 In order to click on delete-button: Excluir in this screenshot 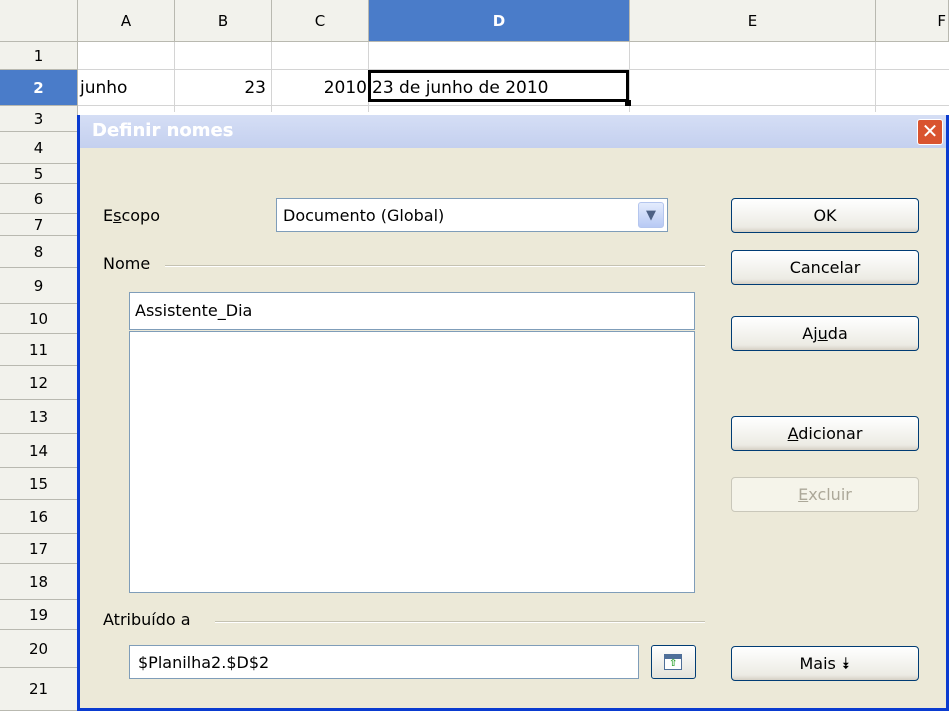, I will do `click(825, 494)`.